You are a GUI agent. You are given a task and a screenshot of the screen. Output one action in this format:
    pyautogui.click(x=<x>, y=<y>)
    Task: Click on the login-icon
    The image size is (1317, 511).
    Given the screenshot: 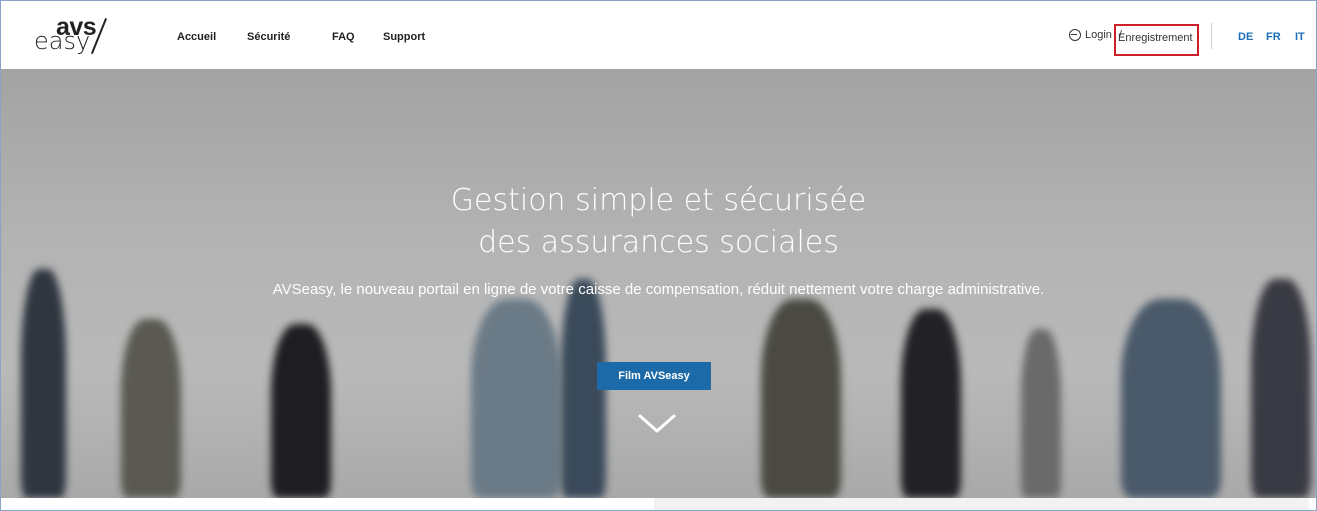 What is the action you would take?
    pyautogui.click(x=1075, y=35)
    